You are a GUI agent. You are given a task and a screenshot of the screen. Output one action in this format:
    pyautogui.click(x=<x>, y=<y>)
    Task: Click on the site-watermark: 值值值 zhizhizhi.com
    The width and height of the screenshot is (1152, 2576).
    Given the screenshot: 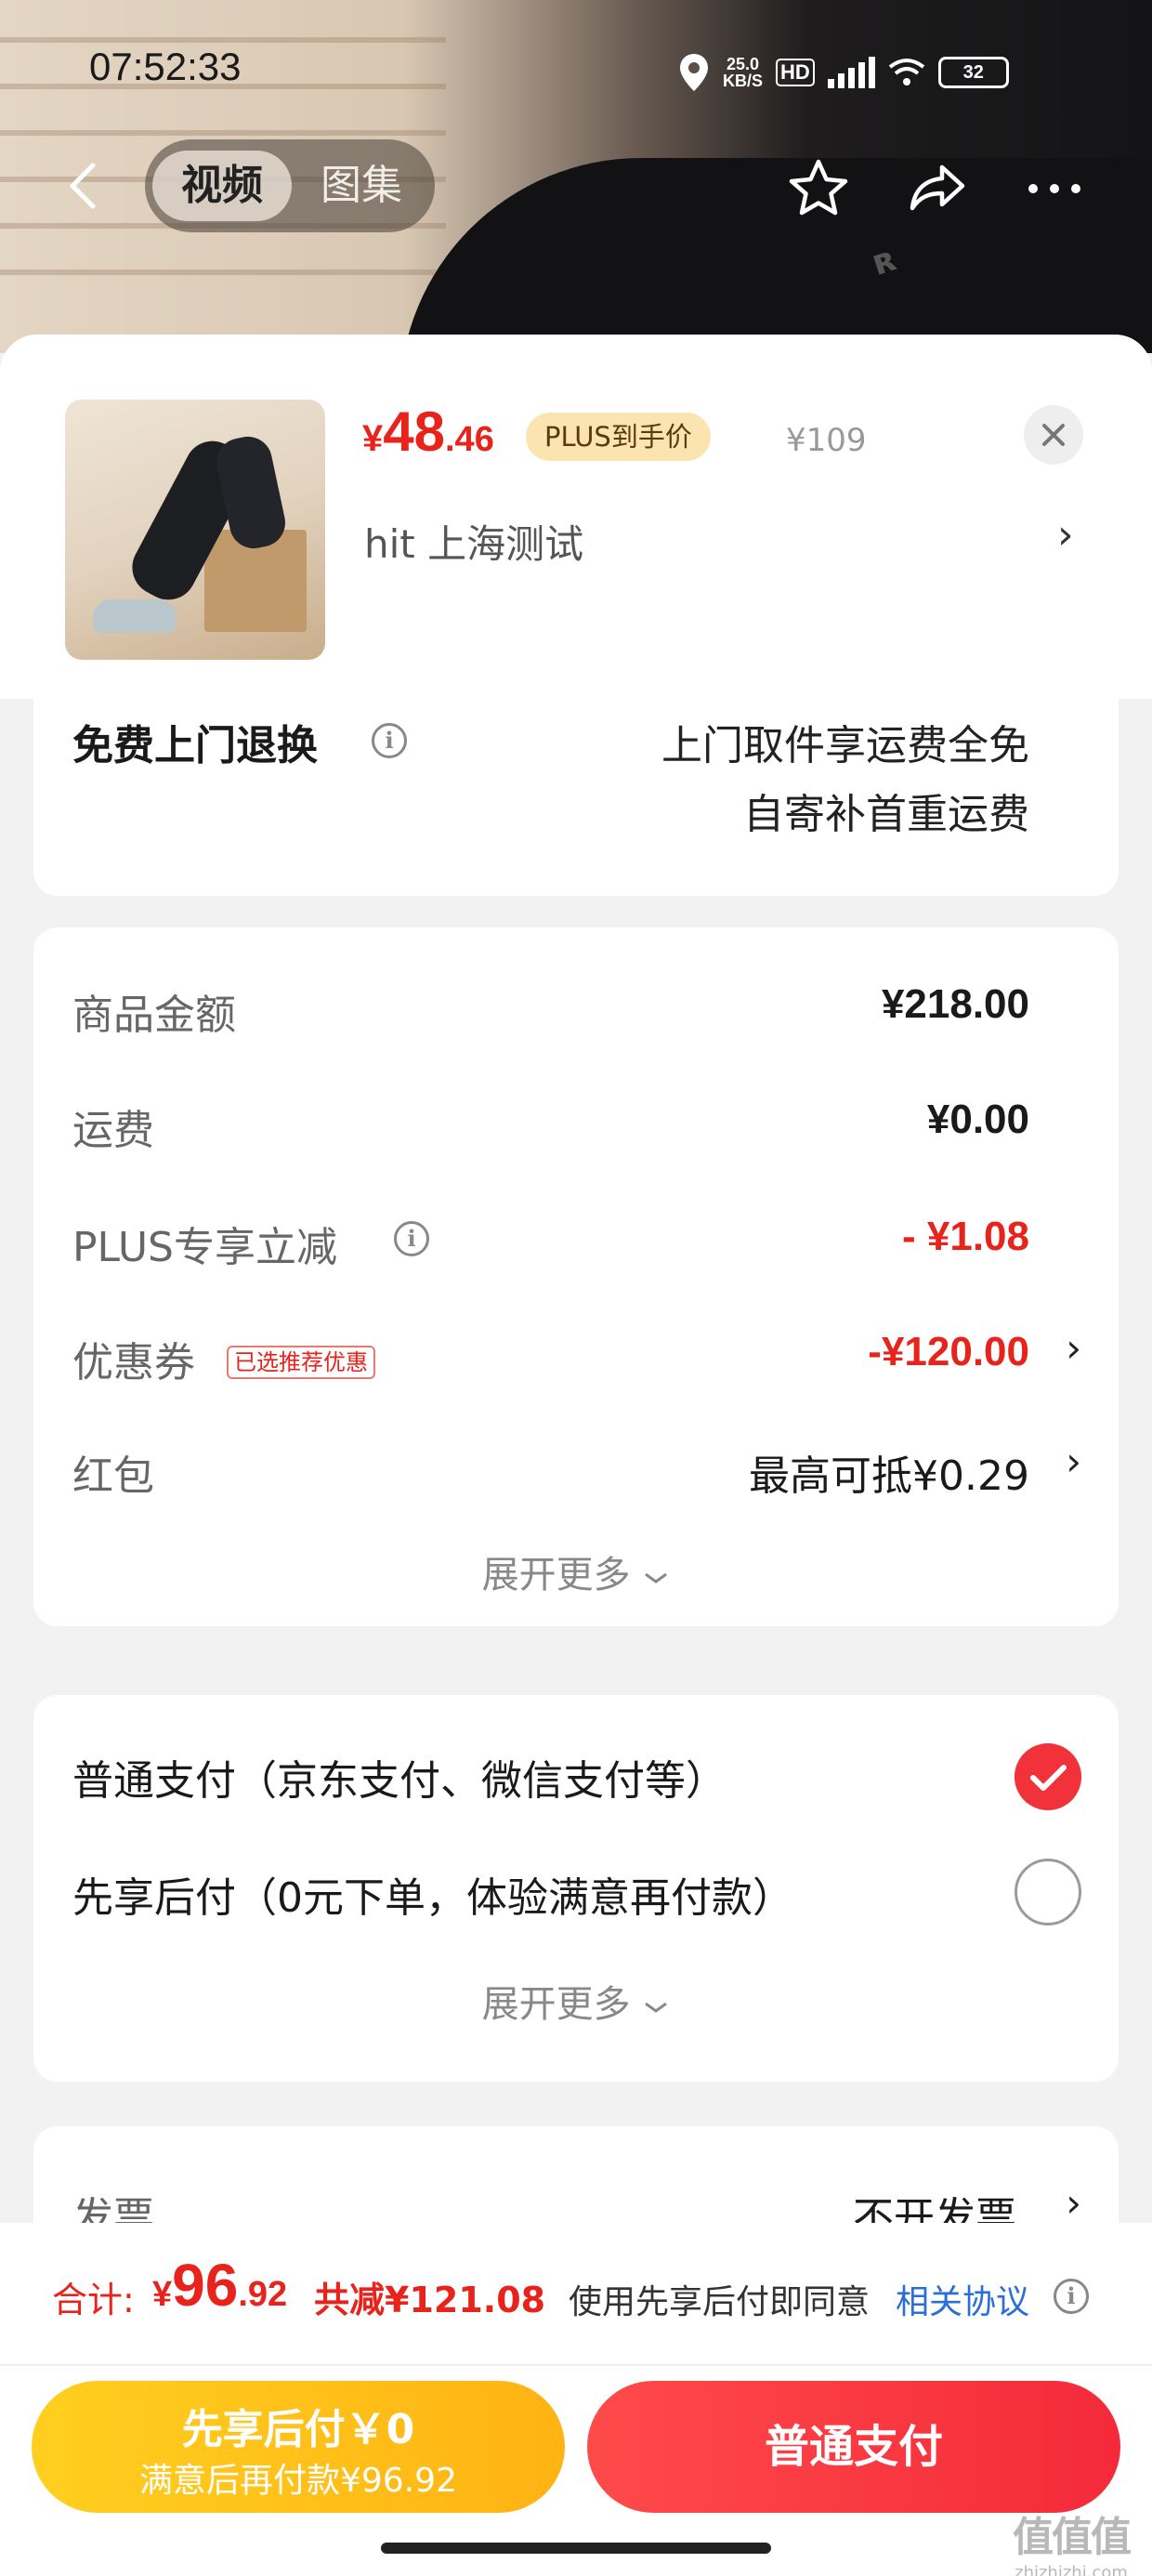 What is the action you would take?
    pyautogui.click(x=1072, y=2545)
    